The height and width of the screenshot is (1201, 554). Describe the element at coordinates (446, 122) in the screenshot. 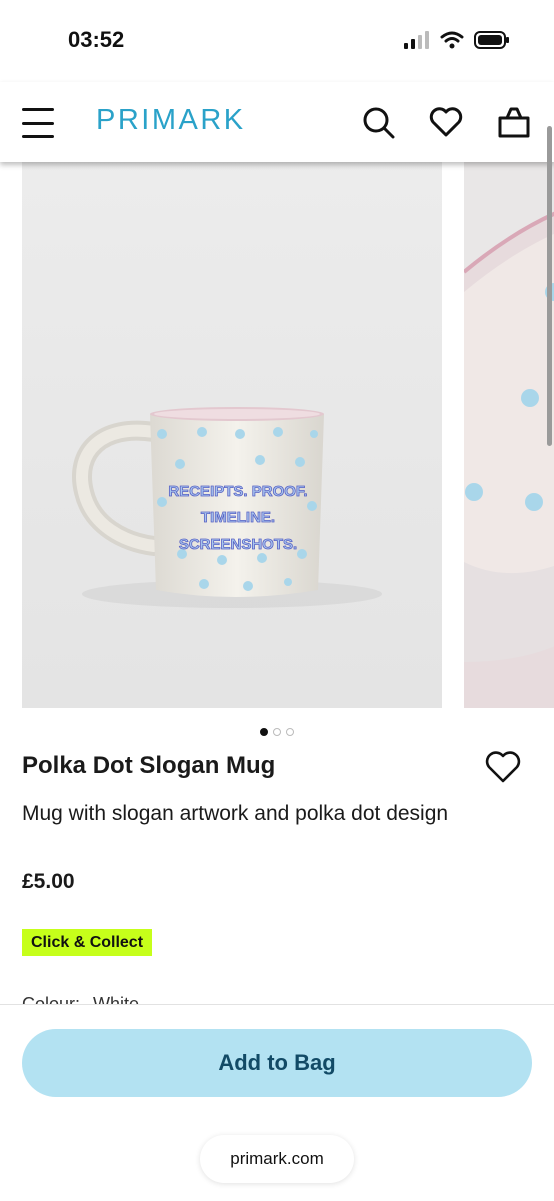

I see `heart-icon` at that location.